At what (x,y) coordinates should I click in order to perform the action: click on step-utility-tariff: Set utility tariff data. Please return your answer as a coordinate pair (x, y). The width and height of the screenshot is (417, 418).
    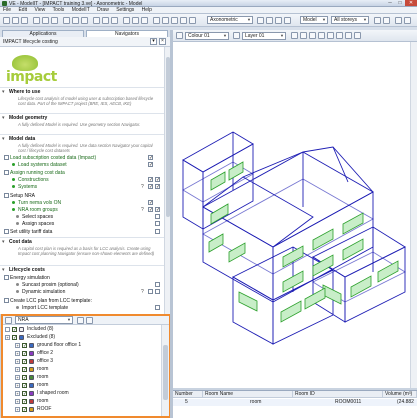
    Looking at the image, I should click on (28, 232).